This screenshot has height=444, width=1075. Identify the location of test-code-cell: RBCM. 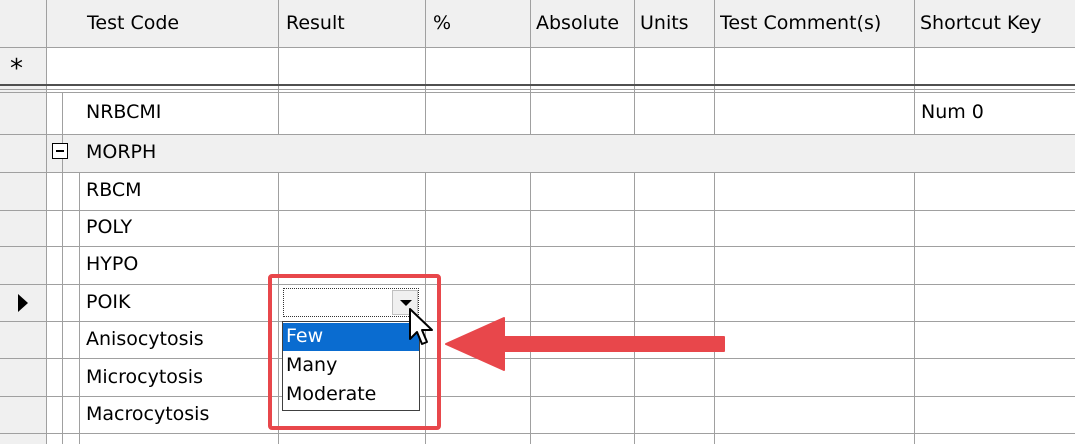
(181, 190).